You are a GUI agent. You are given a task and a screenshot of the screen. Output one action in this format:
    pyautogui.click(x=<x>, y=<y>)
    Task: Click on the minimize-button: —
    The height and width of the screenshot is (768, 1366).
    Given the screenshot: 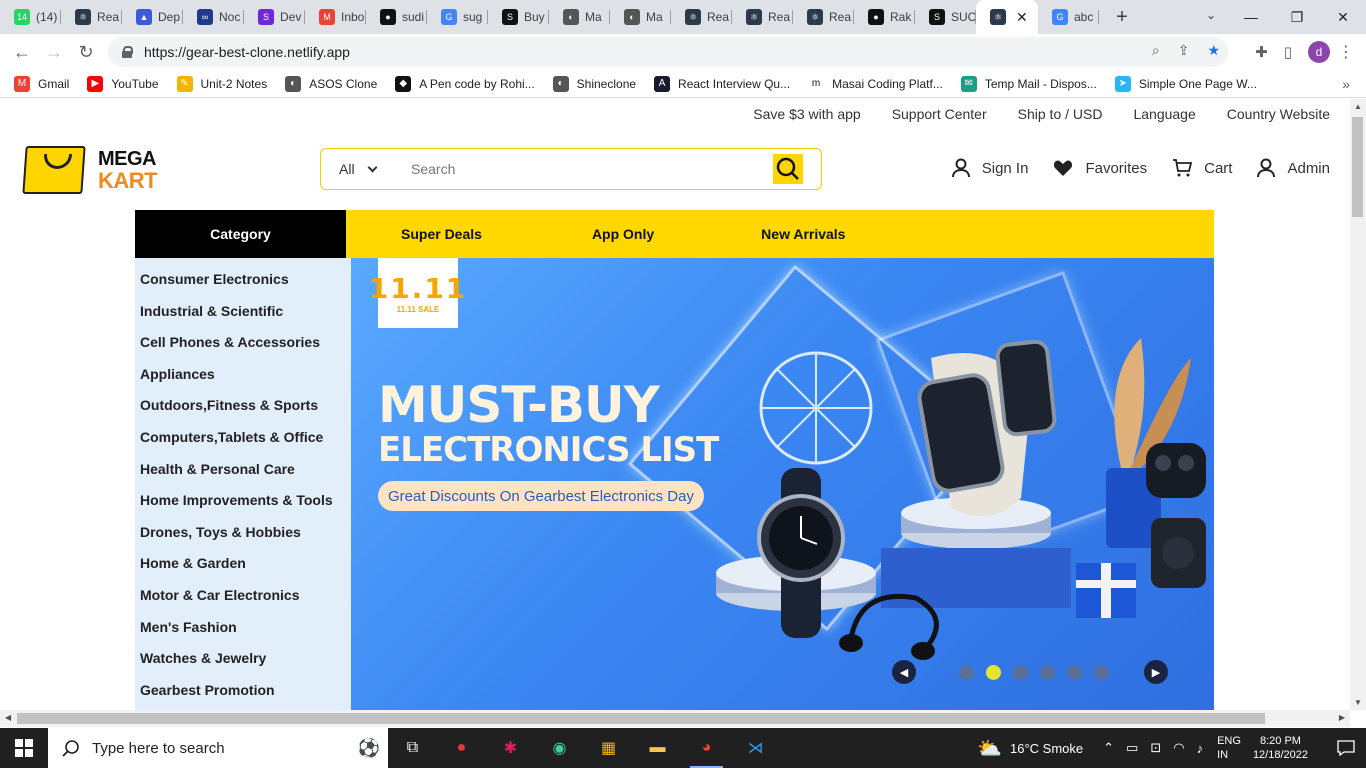 What is the action you would take?
    pyautogui.click(x=1251, y=17)
    